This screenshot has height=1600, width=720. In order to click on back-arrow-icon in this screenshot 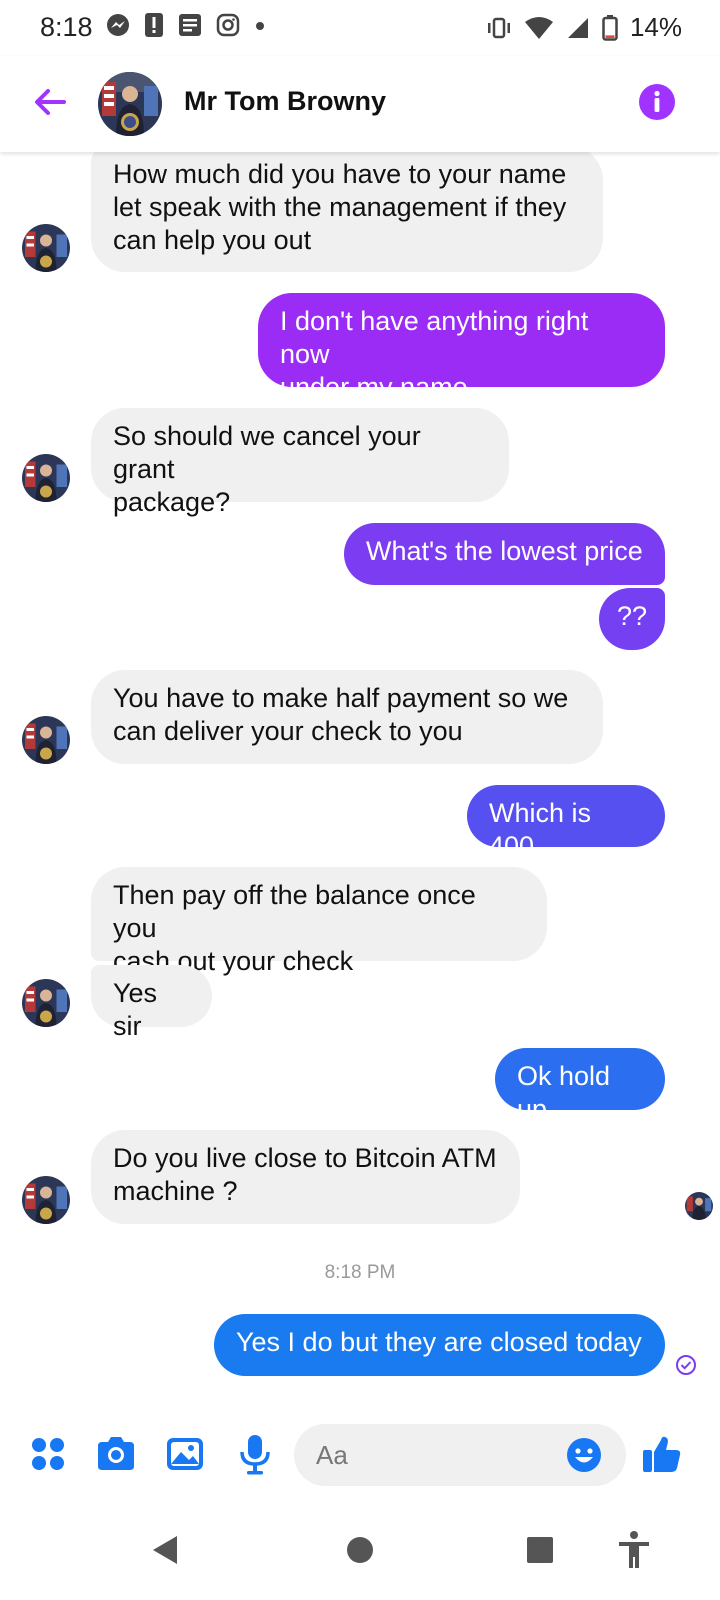, I will do `click(50, 102)`.